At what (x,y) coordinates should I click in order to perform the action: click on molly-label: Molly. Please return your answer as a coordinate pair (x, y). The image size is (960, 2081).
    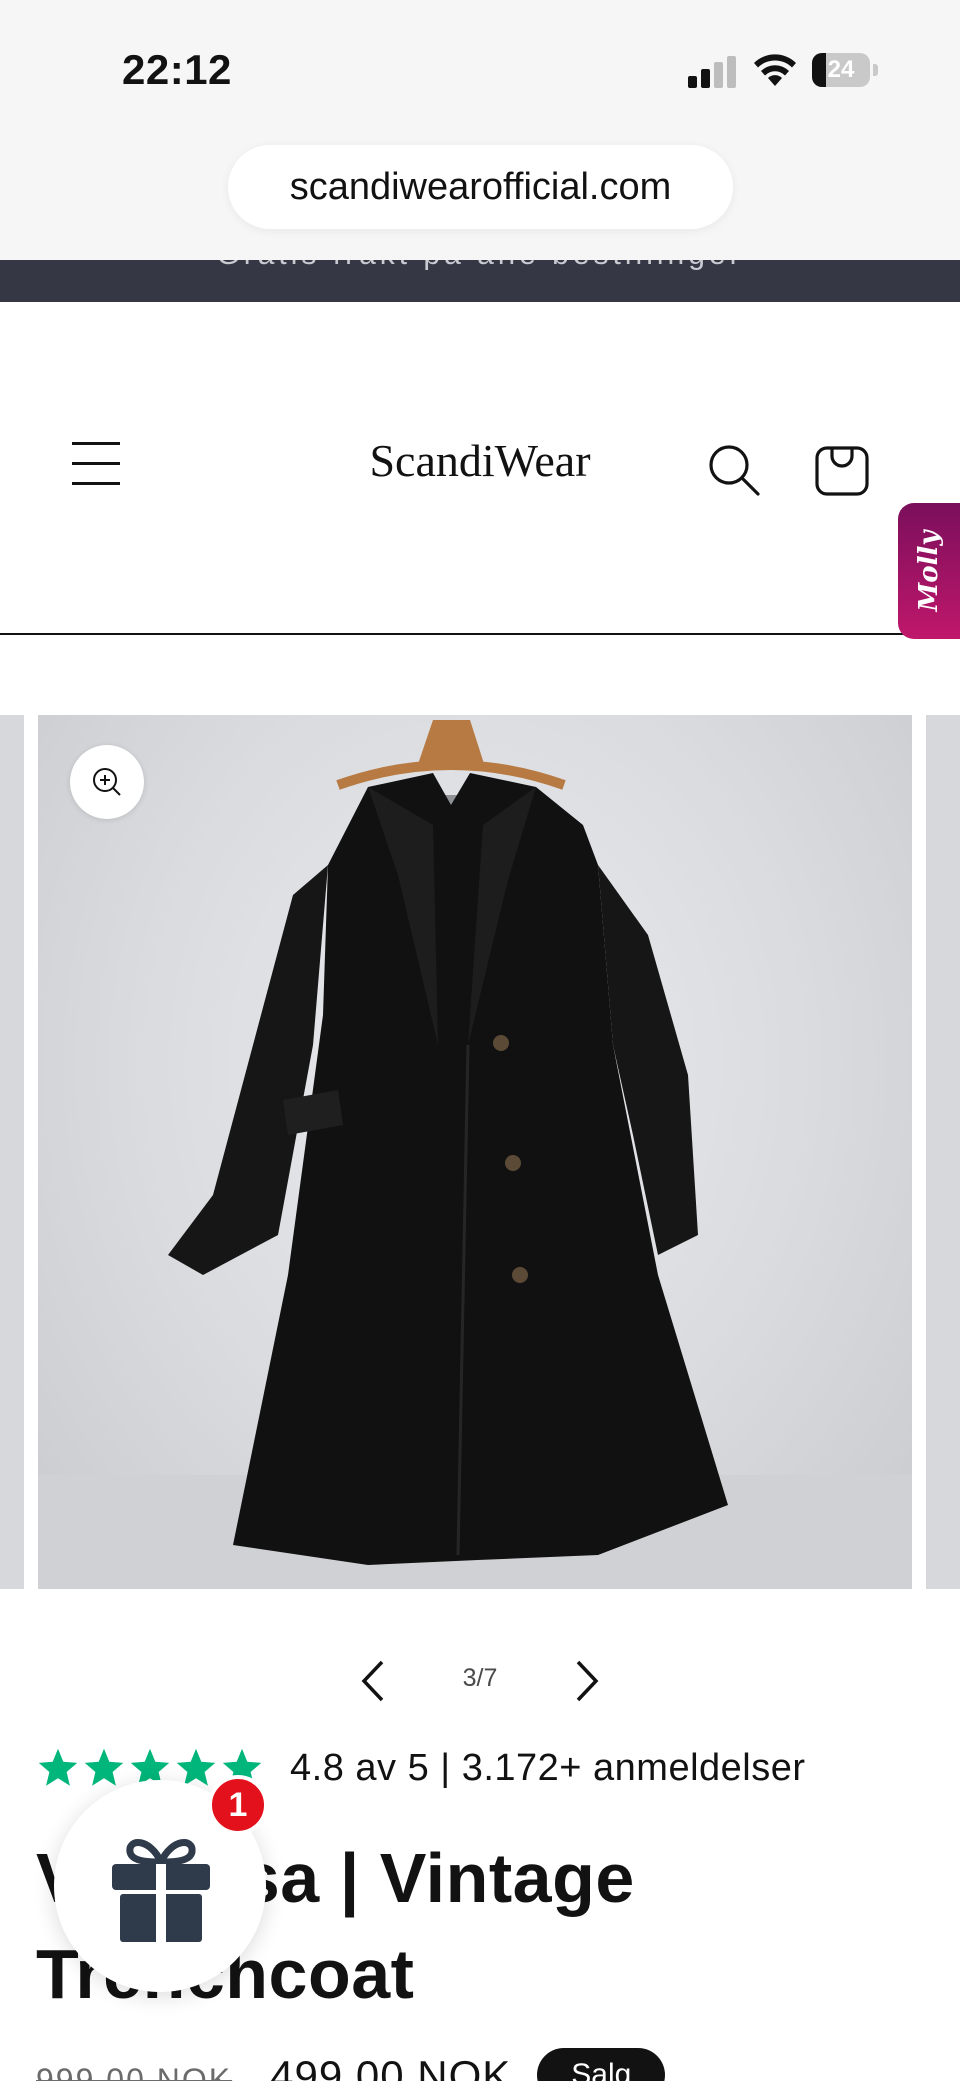
    Looking at the image, I should click on (929, 571).